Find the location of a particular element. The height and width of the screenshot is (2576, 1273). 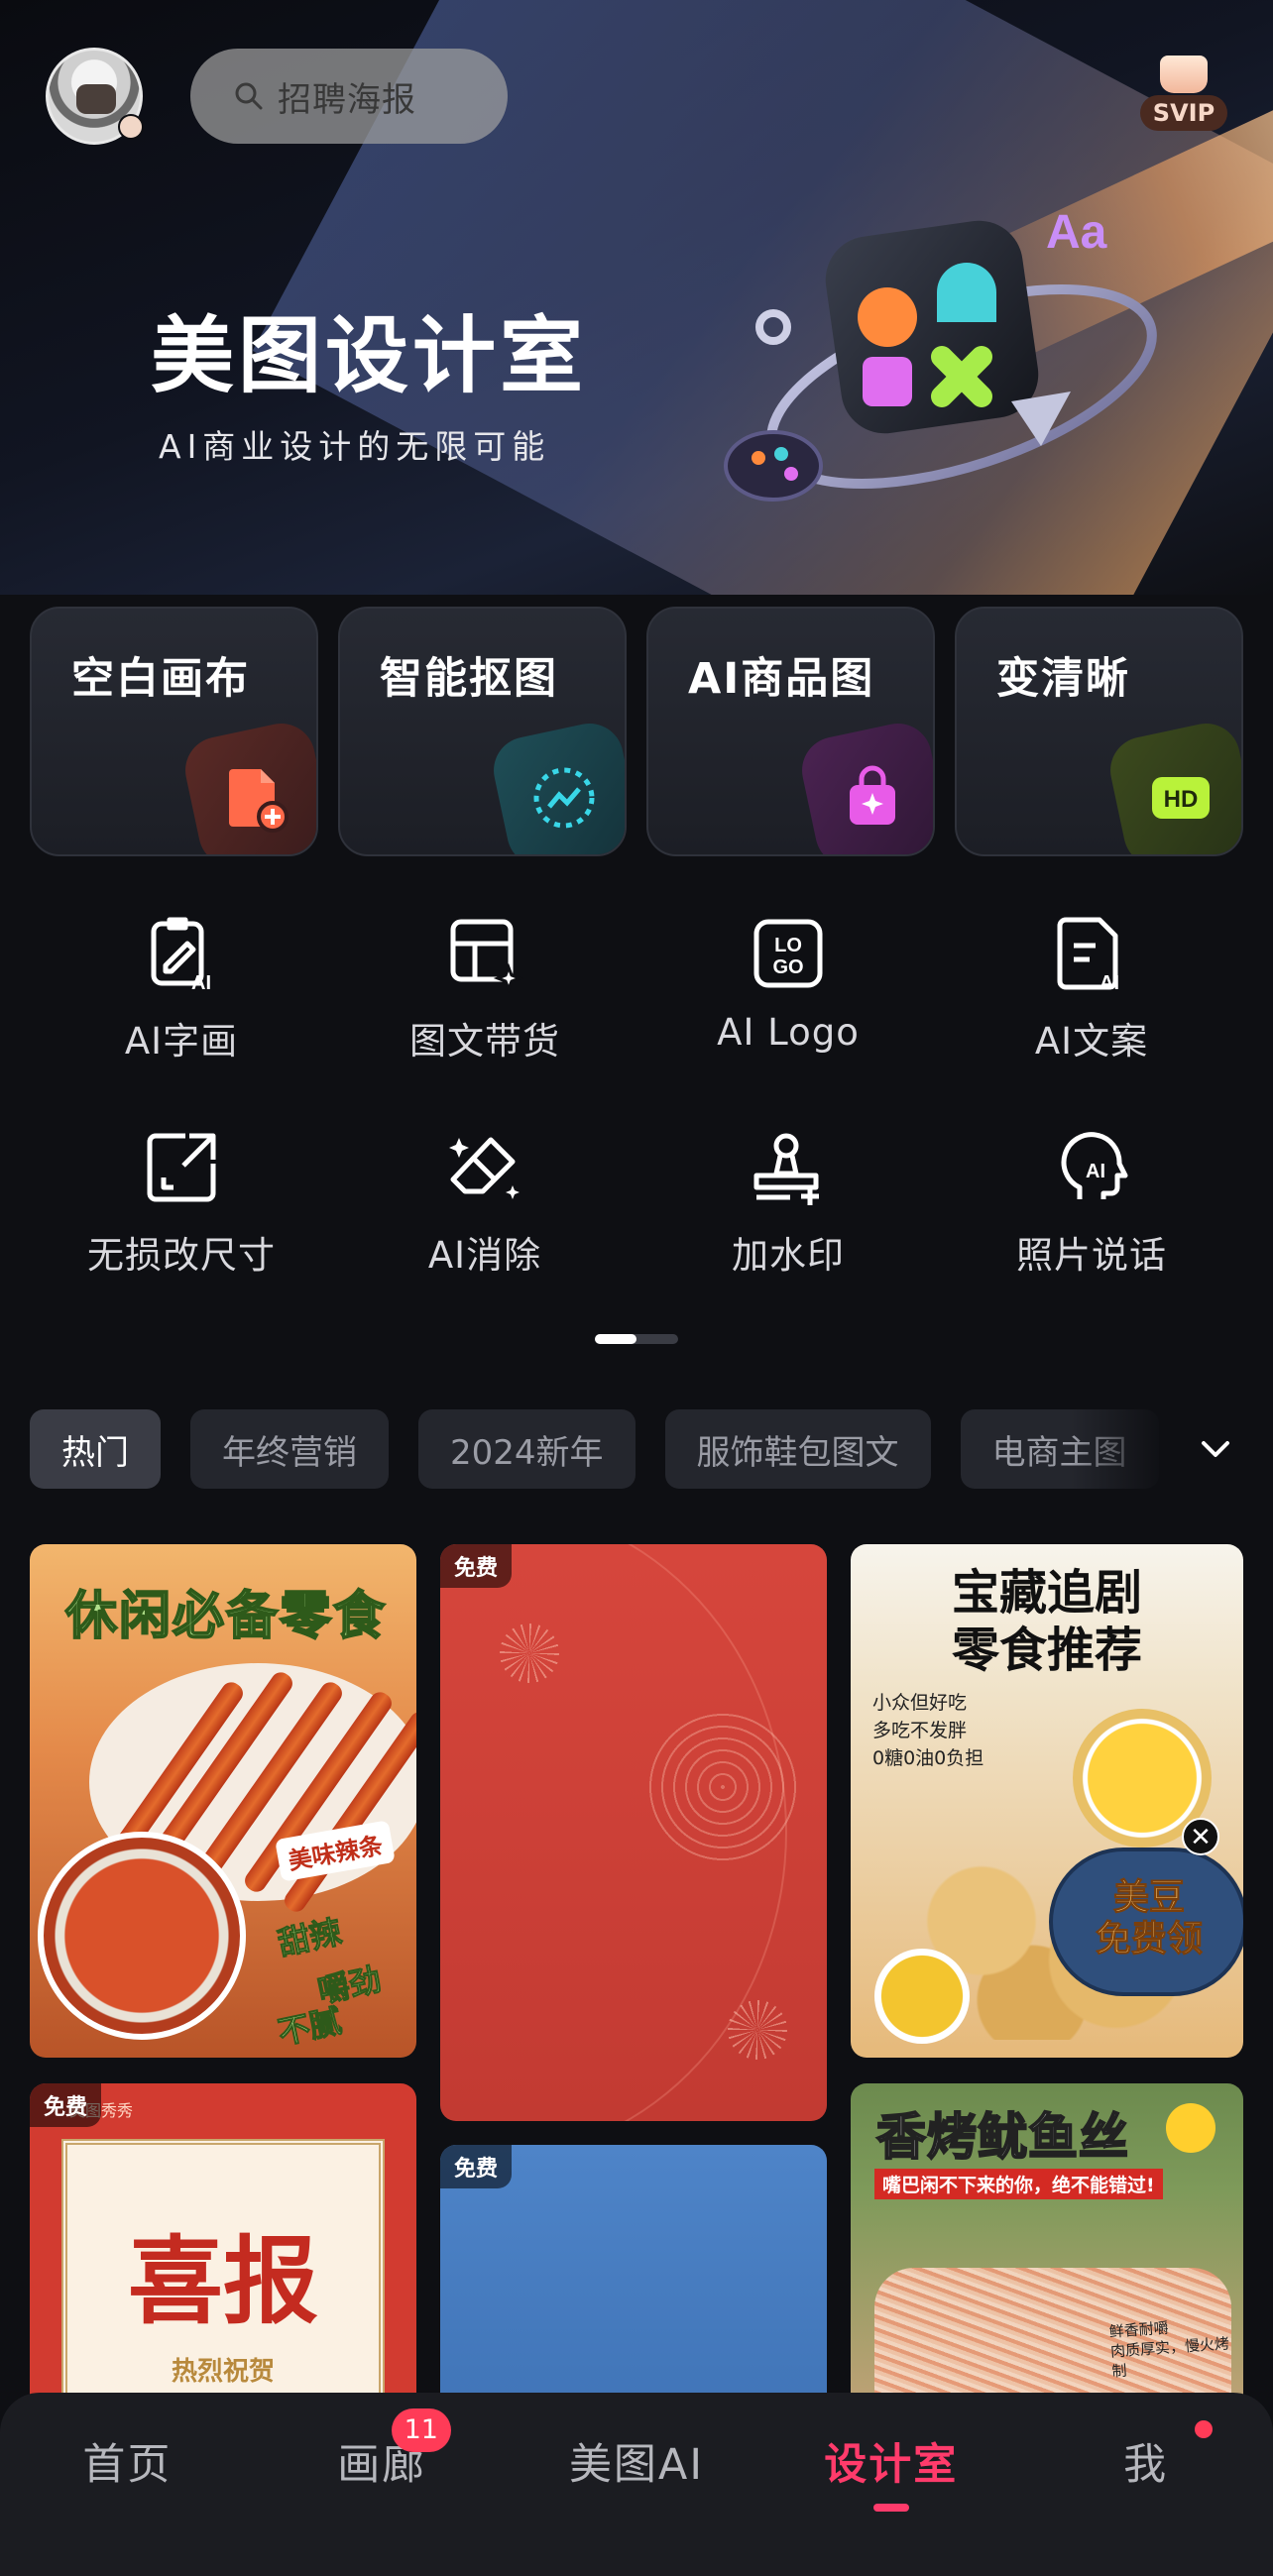

category-chip-apparel: 服饰鞋包图文 is located at coordinates (797, 1449).